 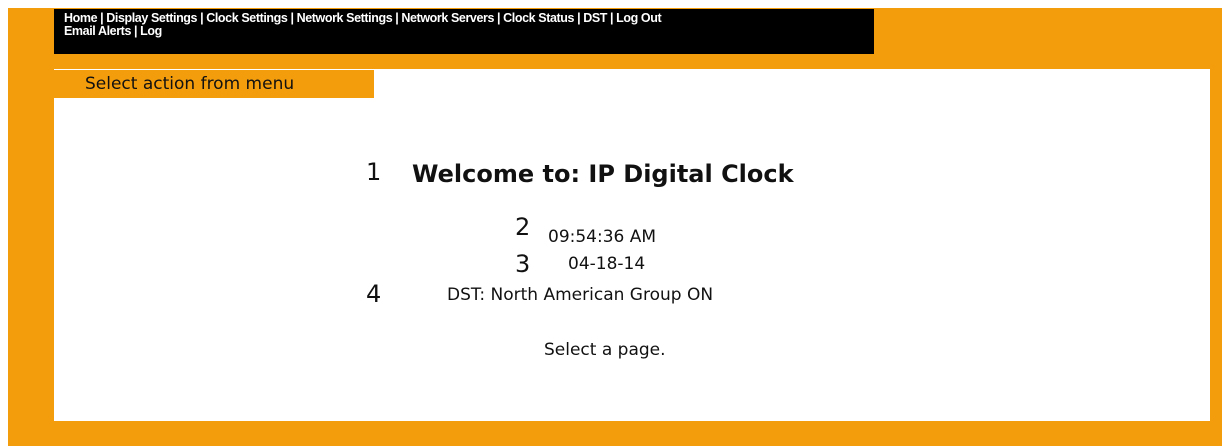 What do you see at coordinates (345, 18) in the screenshot?
I see `nav-network-settings-link: Network Settings` at bounding box center [345, 18].